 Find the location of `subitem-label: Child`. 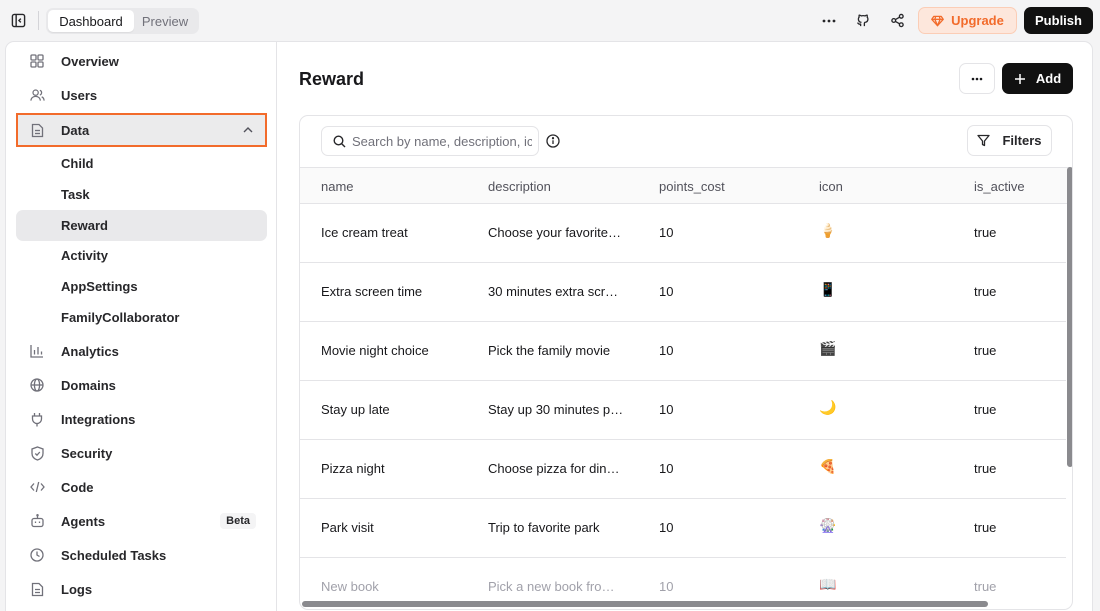

subitem-label: Child is located at coordinates (77, 163).